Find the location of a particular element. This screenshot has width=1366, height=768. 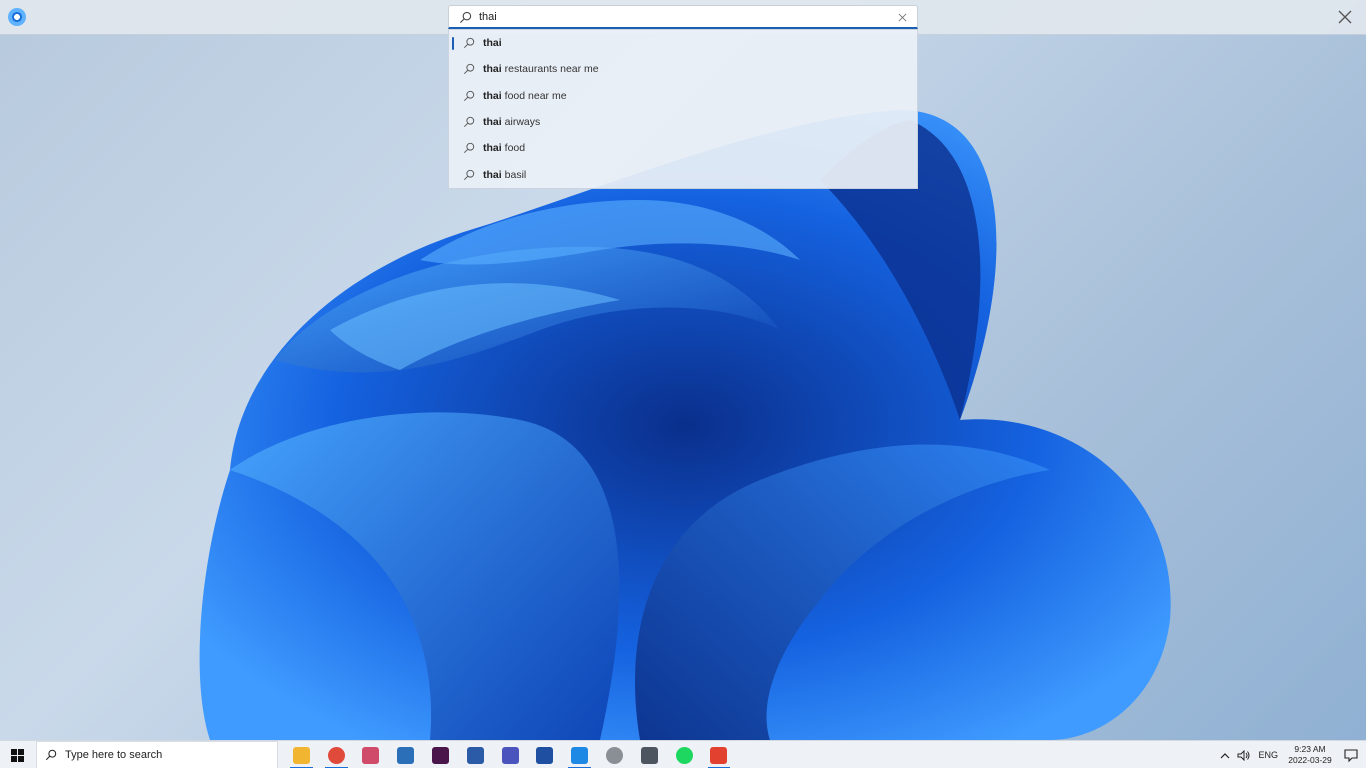

taskbar-app-powershell is located at coordinates (475, 754).